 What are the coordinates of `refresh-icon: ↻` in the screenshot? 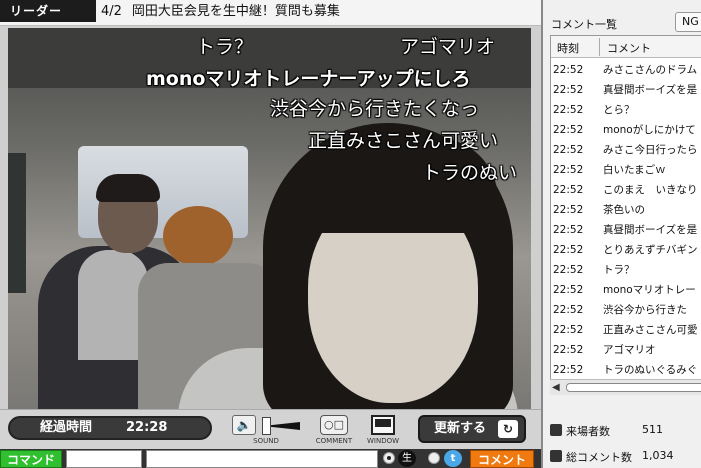 It's located at (508, 429).